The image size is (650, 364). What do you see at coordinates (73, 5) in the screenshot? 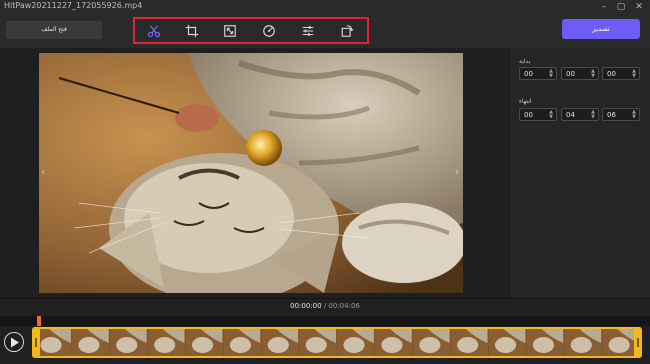
I see `window-title: HitPaw20211227_172055926.mp4` at bounding box center [73, 5].